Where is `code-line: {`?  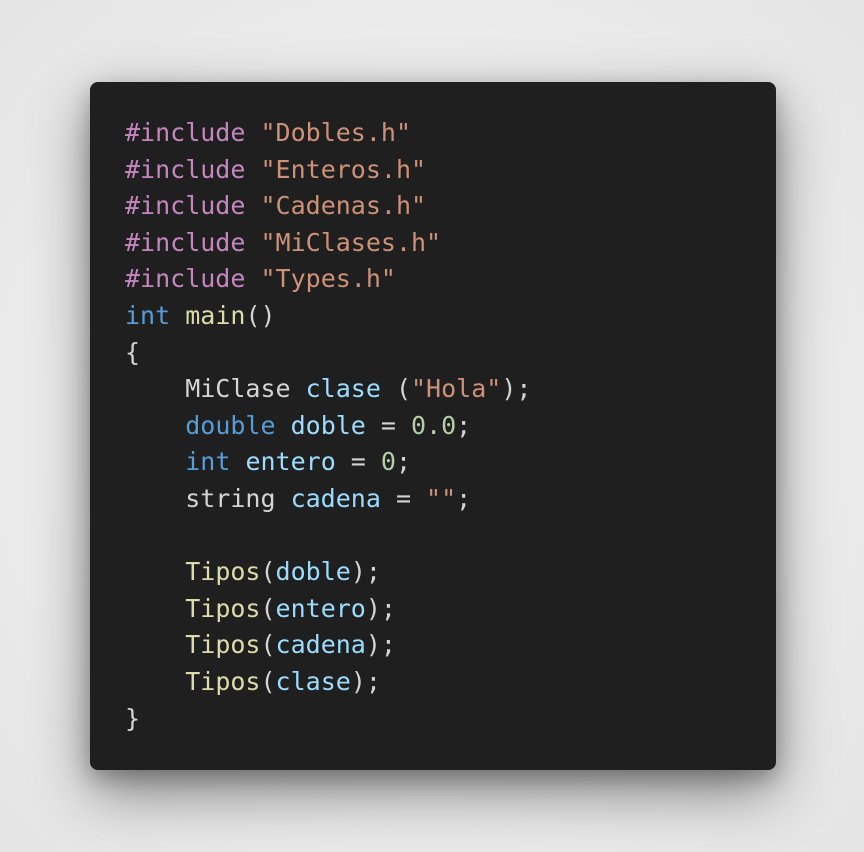
code-line: { is located at coordinates (450, 353).